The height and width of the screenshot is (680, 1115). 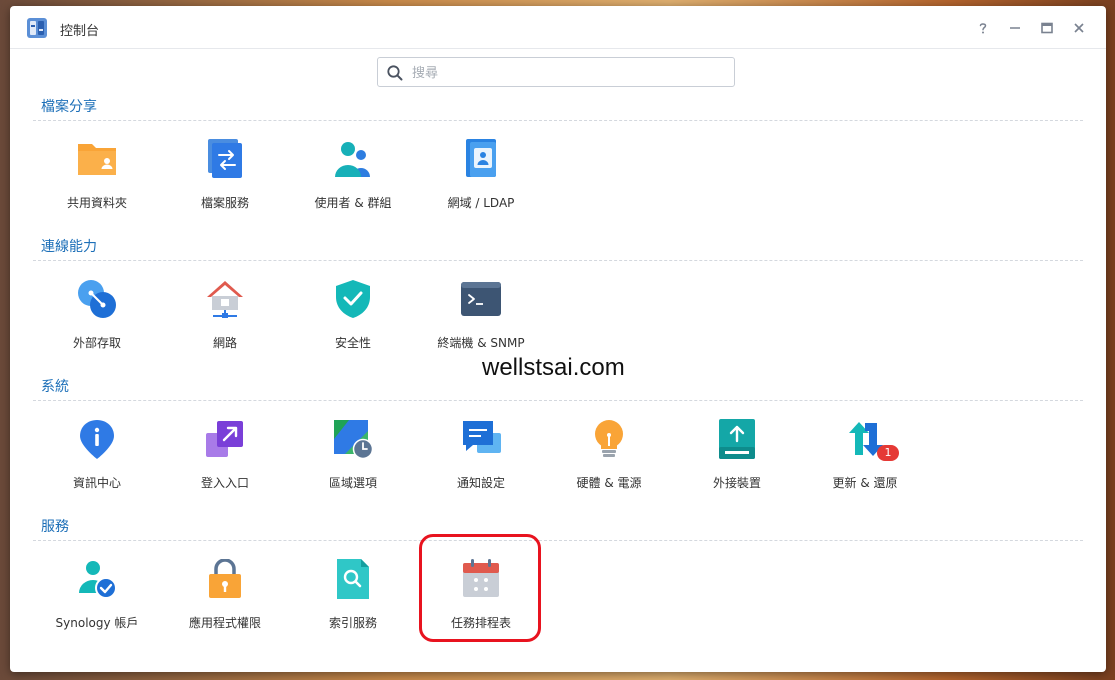 What do you see at coordinates (481, 460) in the screenshot?
I see `notification-item: 通知設定` at bounding box center [481, 460].